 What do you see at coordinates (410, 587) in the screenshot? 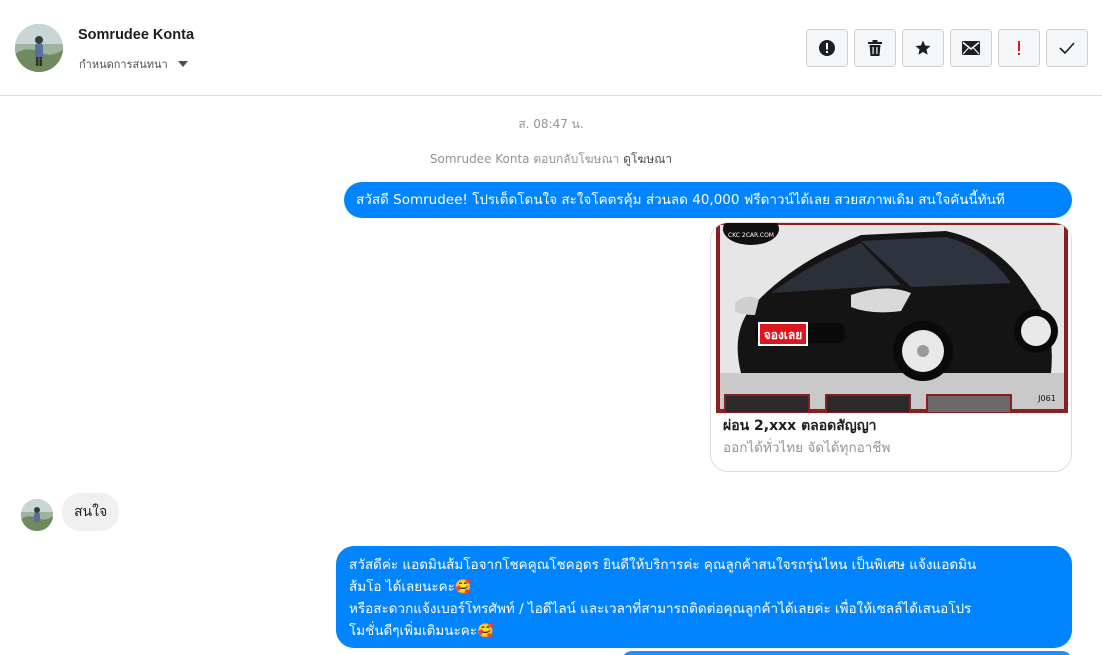
I see `message-line: ส้มโอ ได้เลยนะคะ🥰` at bounding box center [410, 587].